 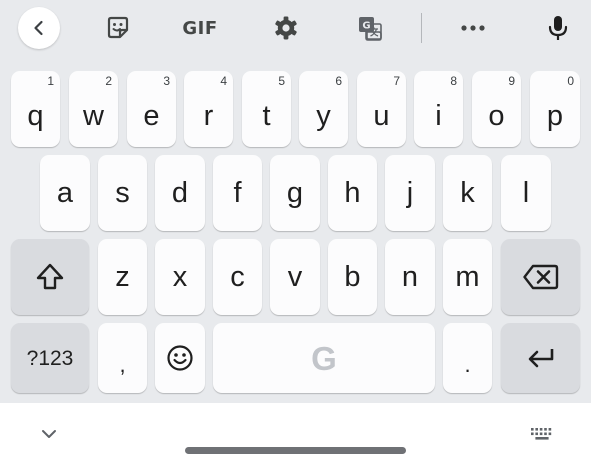 I want to click on key-w: 2w, so click(x=93, y=109).